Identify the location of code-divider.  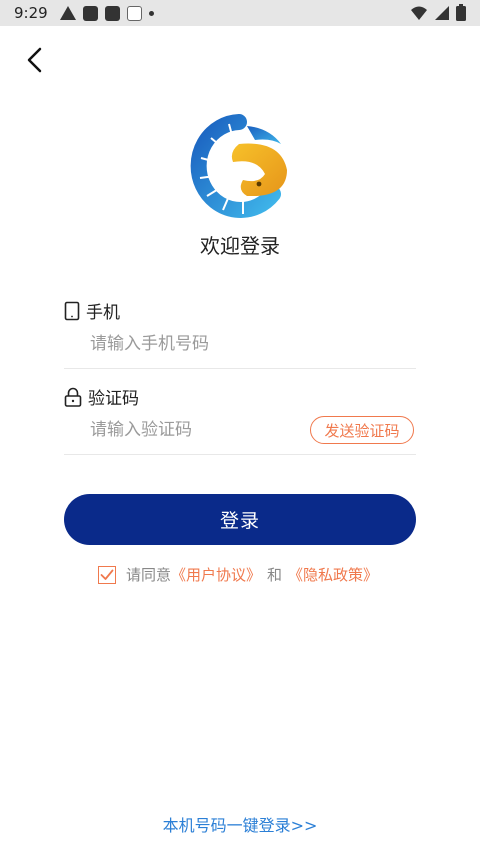
(240, 454).